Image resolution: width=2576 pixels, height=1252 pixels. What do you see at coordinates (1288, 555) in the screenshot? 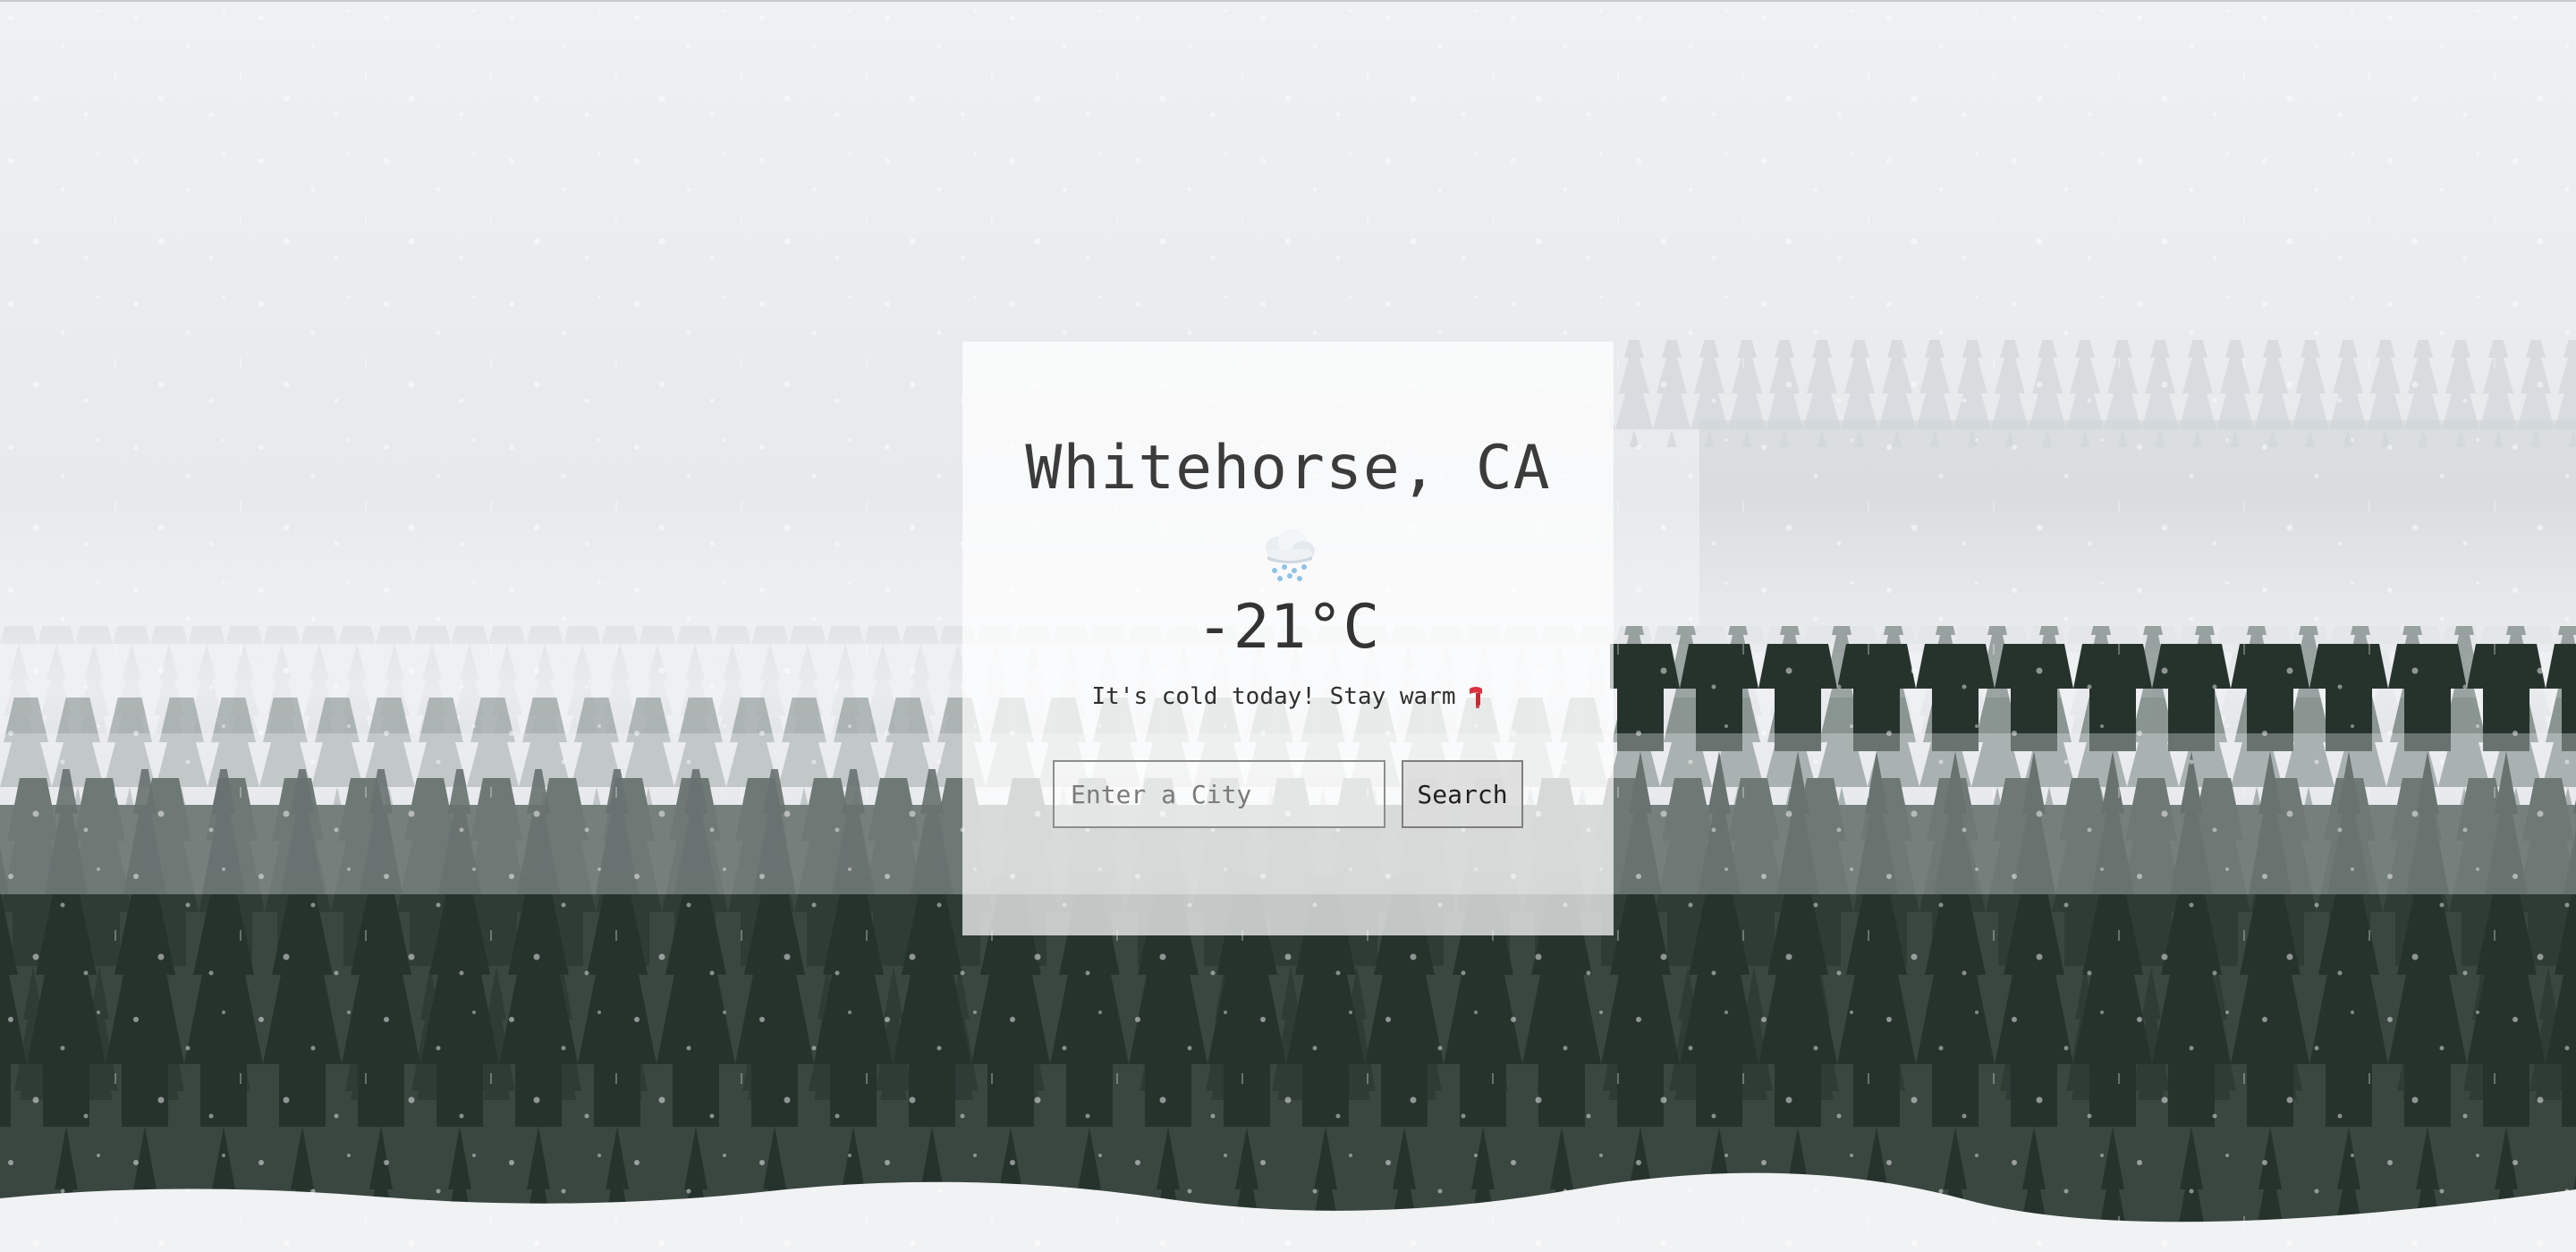
I see `snow-cloud-icon` at bounding box center [1288, 555].